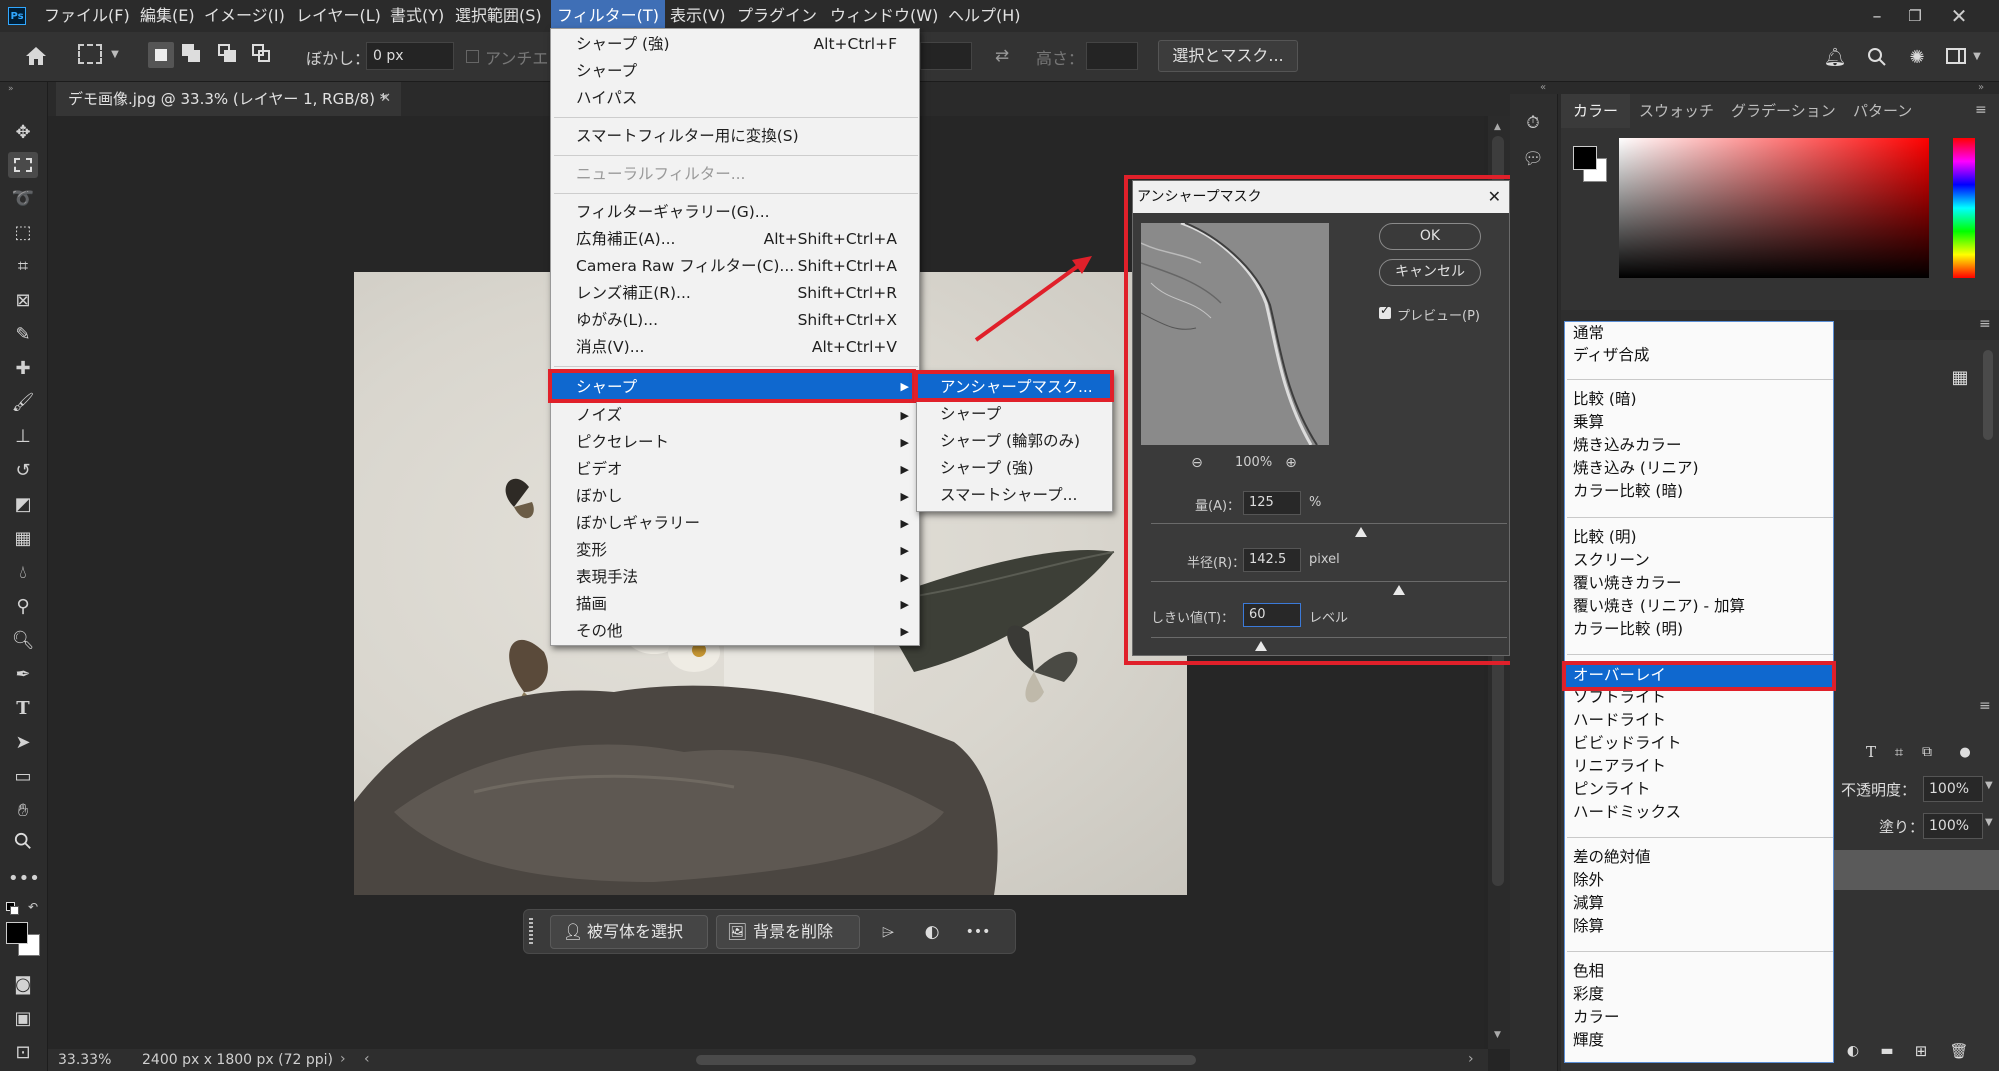 The height and width of the screenshot is (1071, 1999). Describe the element at coordinates (531, 932) in the screenshot. I see `drag-handle` at that location.